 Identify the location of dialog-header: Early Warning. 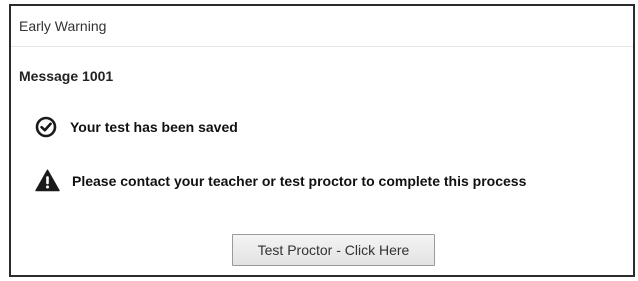
(322, 26).